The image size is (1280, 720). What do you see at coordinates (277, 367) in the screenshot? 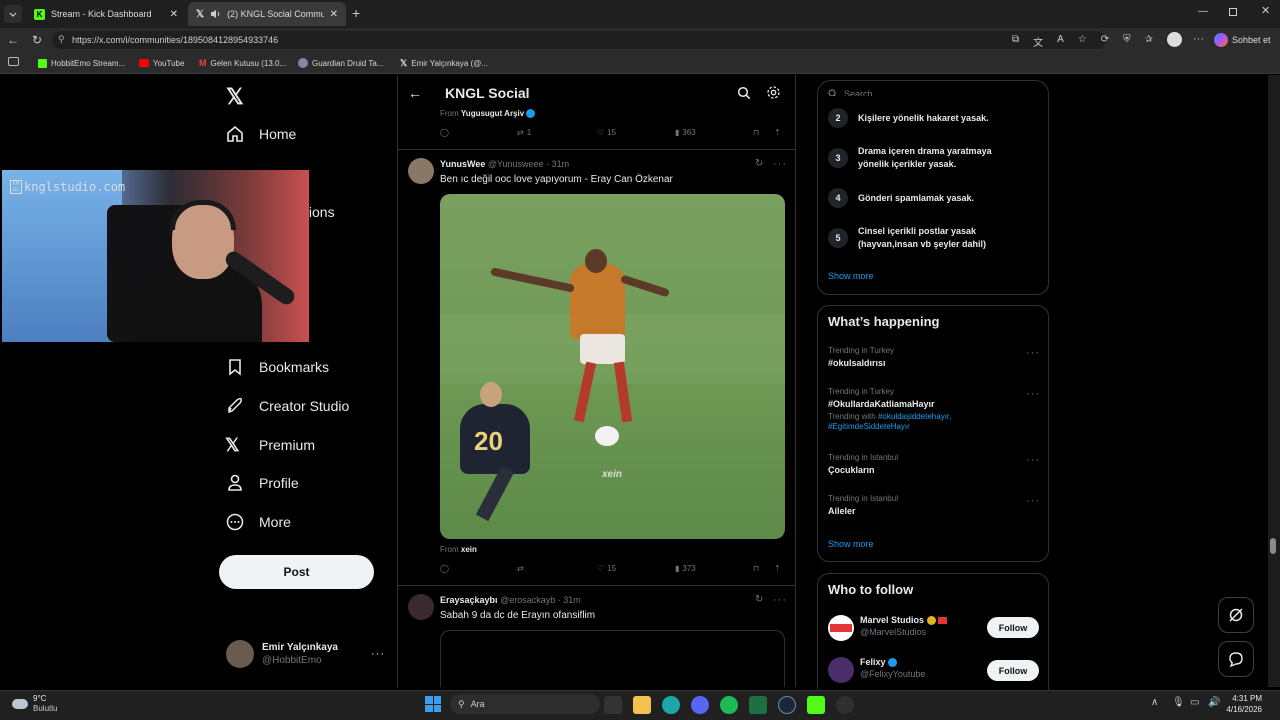
I see `sidebar-item-bookmarks: Bookmarks` at bounding box center [277, 367].